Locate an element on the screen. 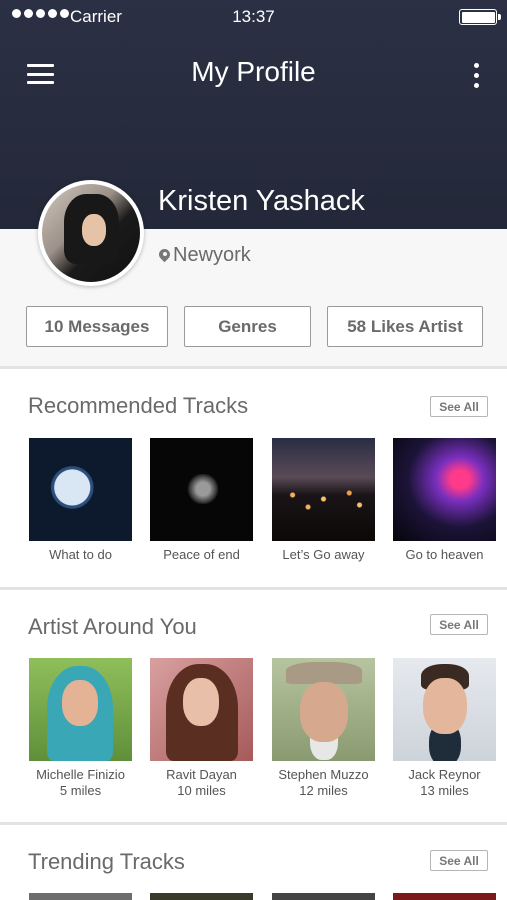 This screenshot has height=900, width=507. avatar is located at coordinates (91, 233).